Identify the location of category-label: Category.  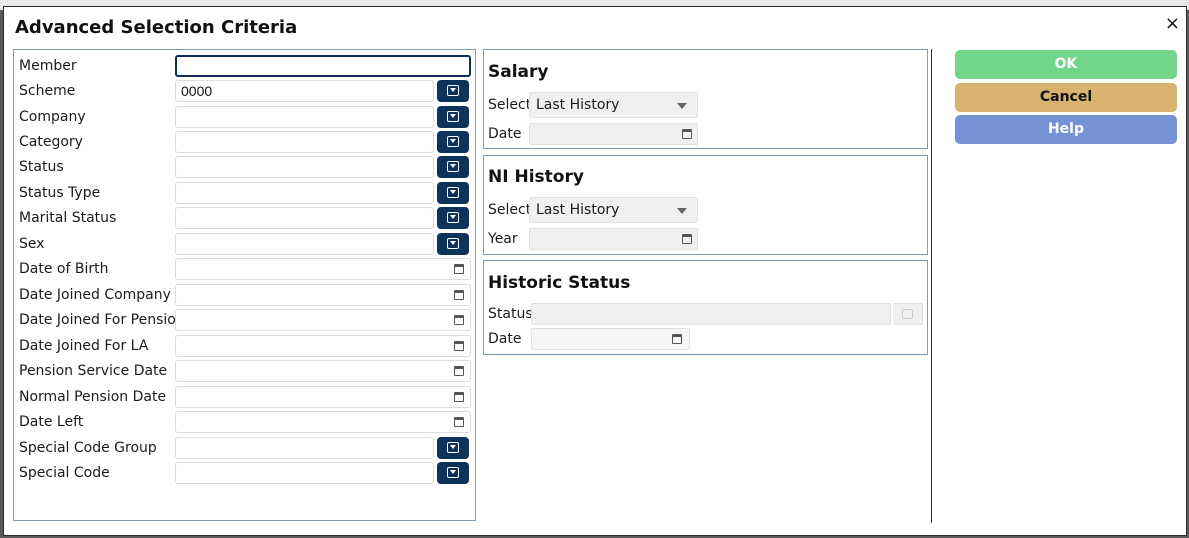
(51, 142).